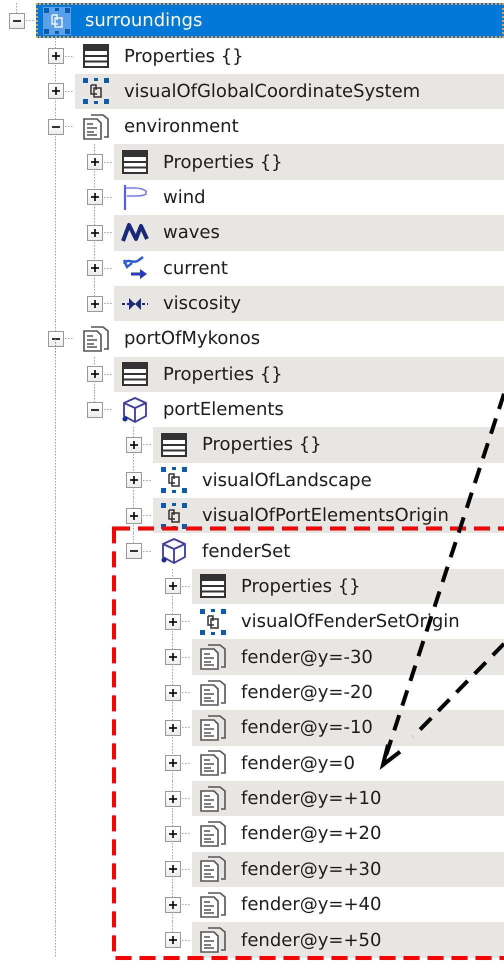 This screenshot has height=961, width=504. What do you see at coordinates (309, 410) in the screenshot?
I see `tree-item: portElements` at bounding box center [309, 410].